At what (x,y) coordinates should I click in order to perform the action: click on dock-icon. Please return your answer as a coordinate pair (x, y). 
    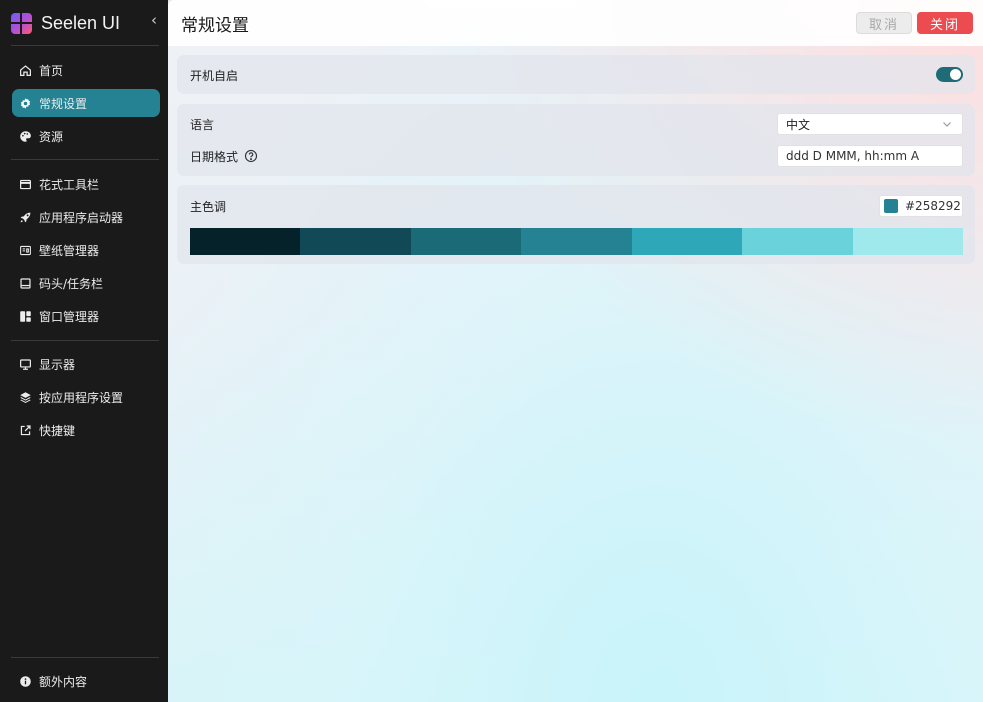
    Looking at the image, I should click on (25, 283).